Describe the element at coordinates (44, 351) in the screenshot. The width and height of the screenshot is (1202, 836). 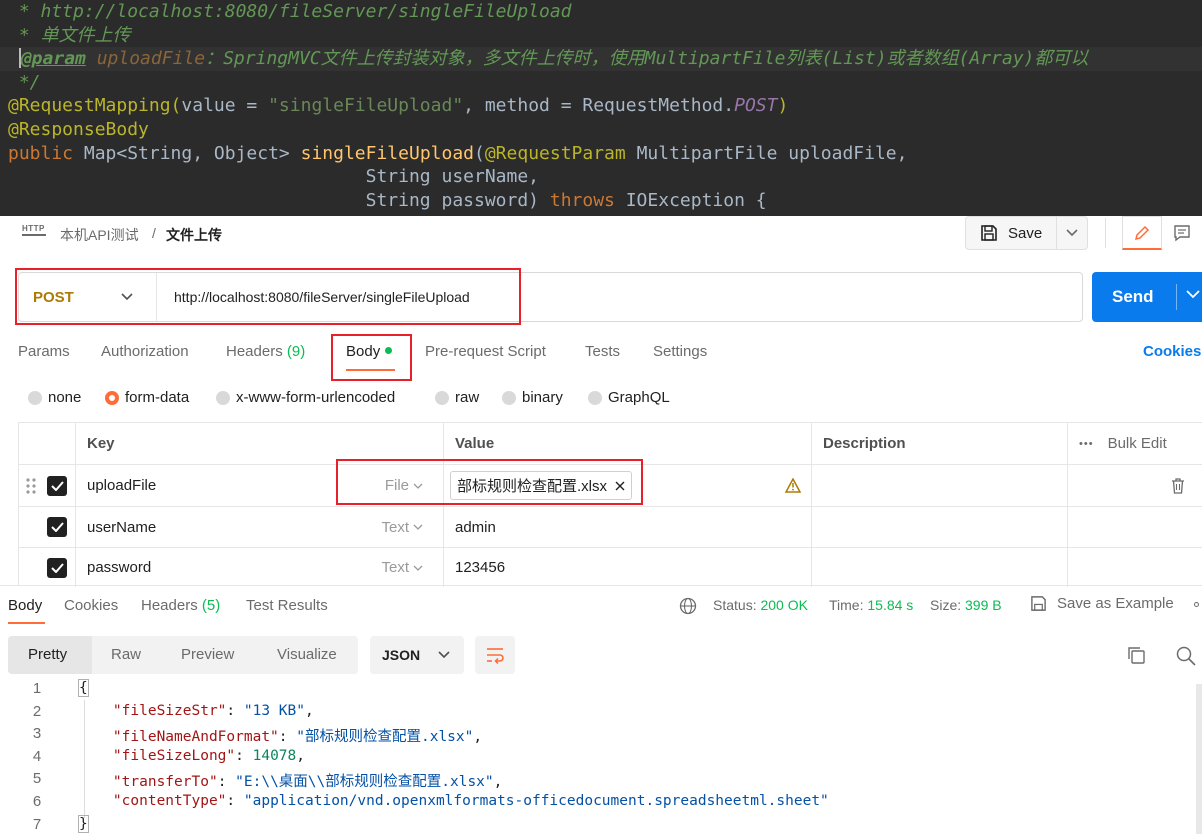
I see `tab-params: Params` at that location.